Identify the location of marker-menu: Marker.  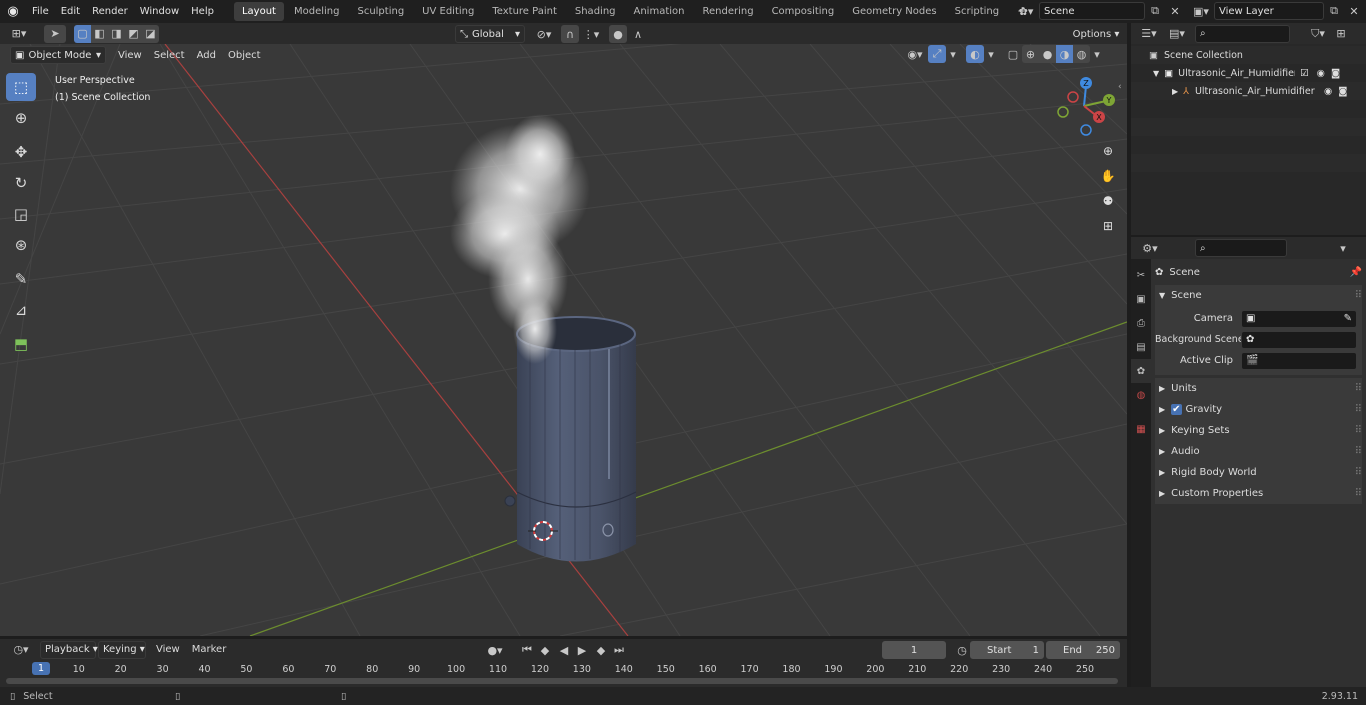
(209, 649).